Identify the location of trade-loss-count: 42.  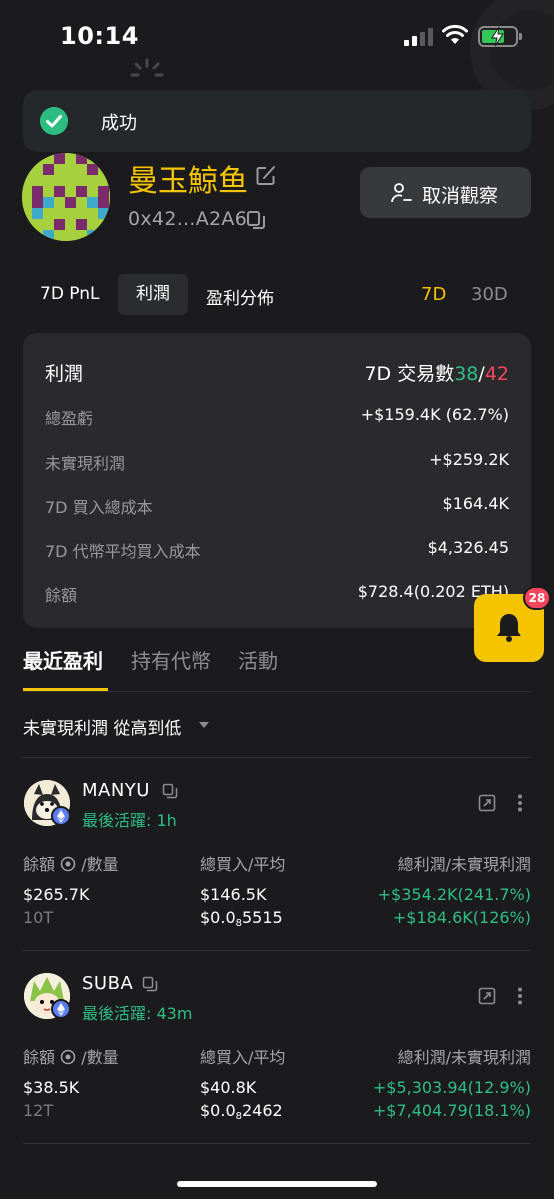
(496, 374).